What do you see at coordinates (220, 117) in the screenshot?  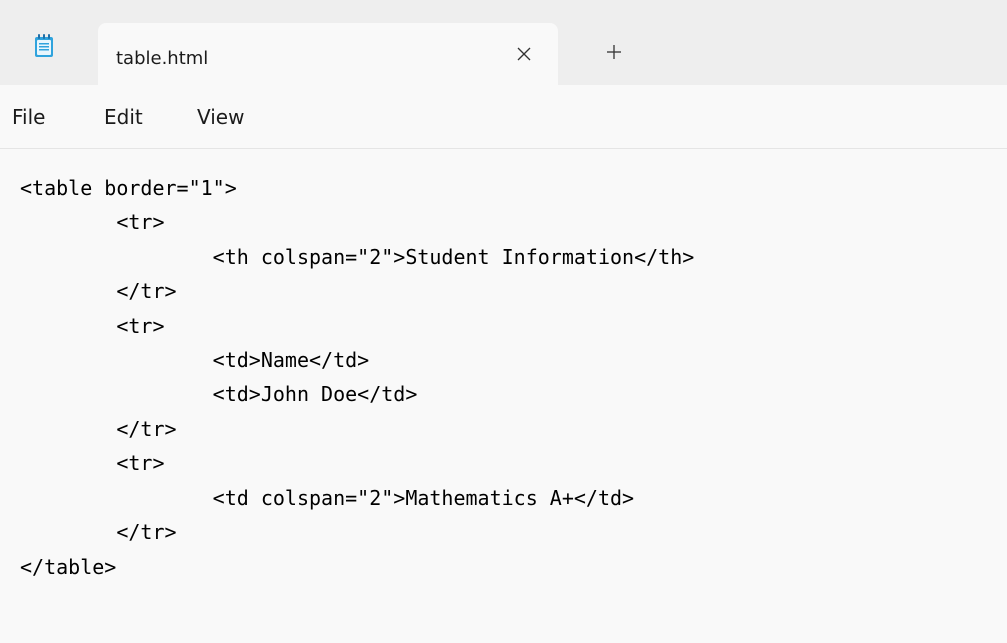 I see `menu-view: View` at bounding box center [220, 117].